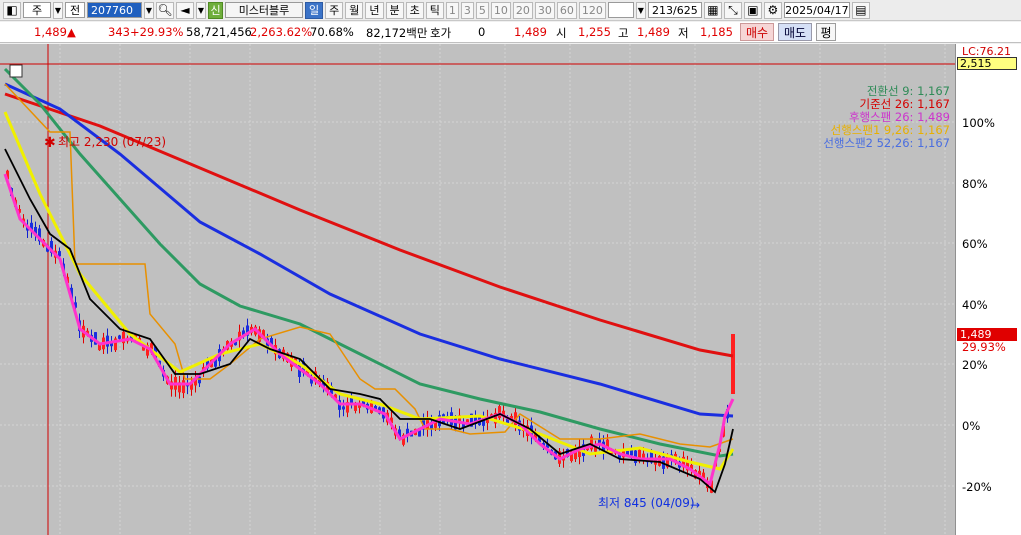  I want to click on interval-3: 3, so click(467, 10).